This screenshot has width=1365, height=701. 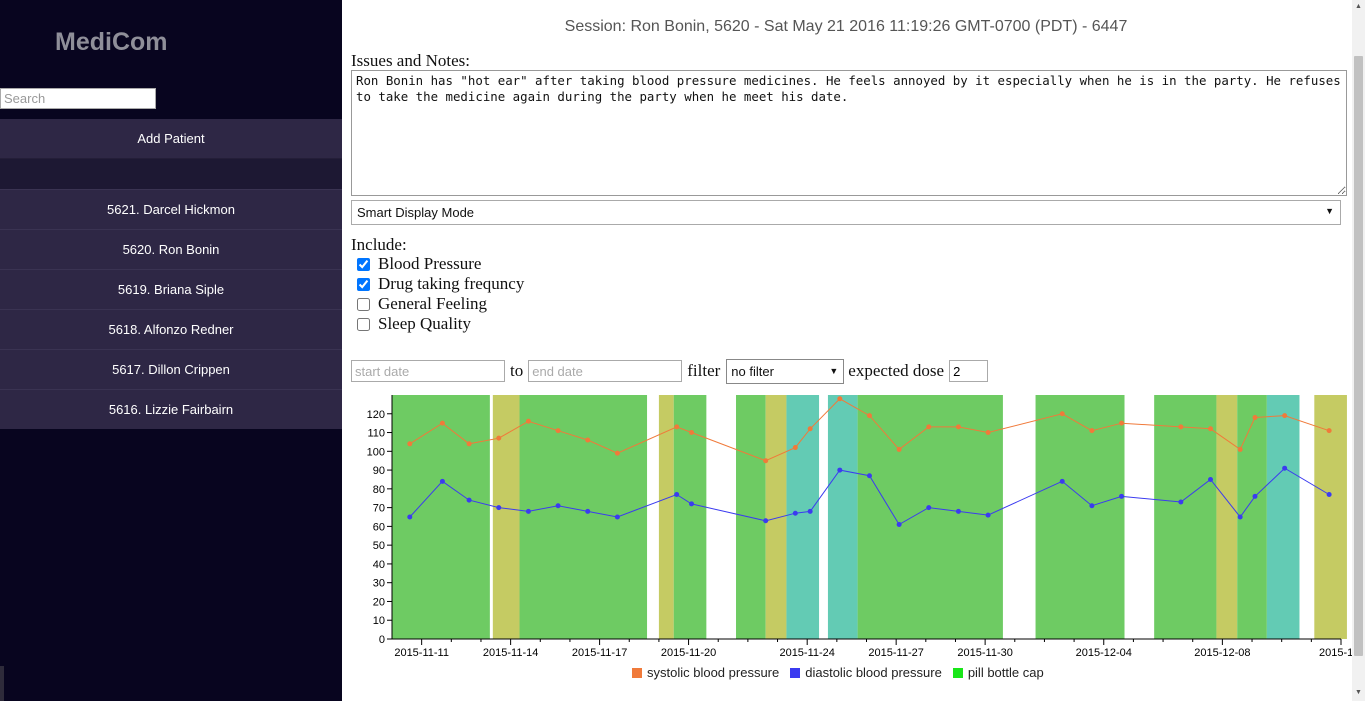 I want to click on add-patient-button: Add Patient, so click(x=171, y=139).